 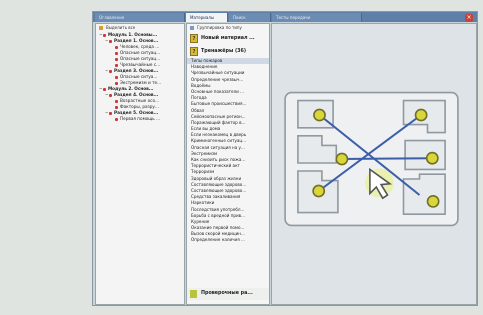 I want to click on select-all-label: Выделить все, so click(x=121, y=27).